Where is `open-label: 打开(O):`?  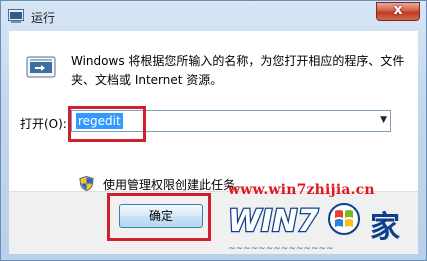 open-label: 打开(O): is located at coordinates (43, 124).